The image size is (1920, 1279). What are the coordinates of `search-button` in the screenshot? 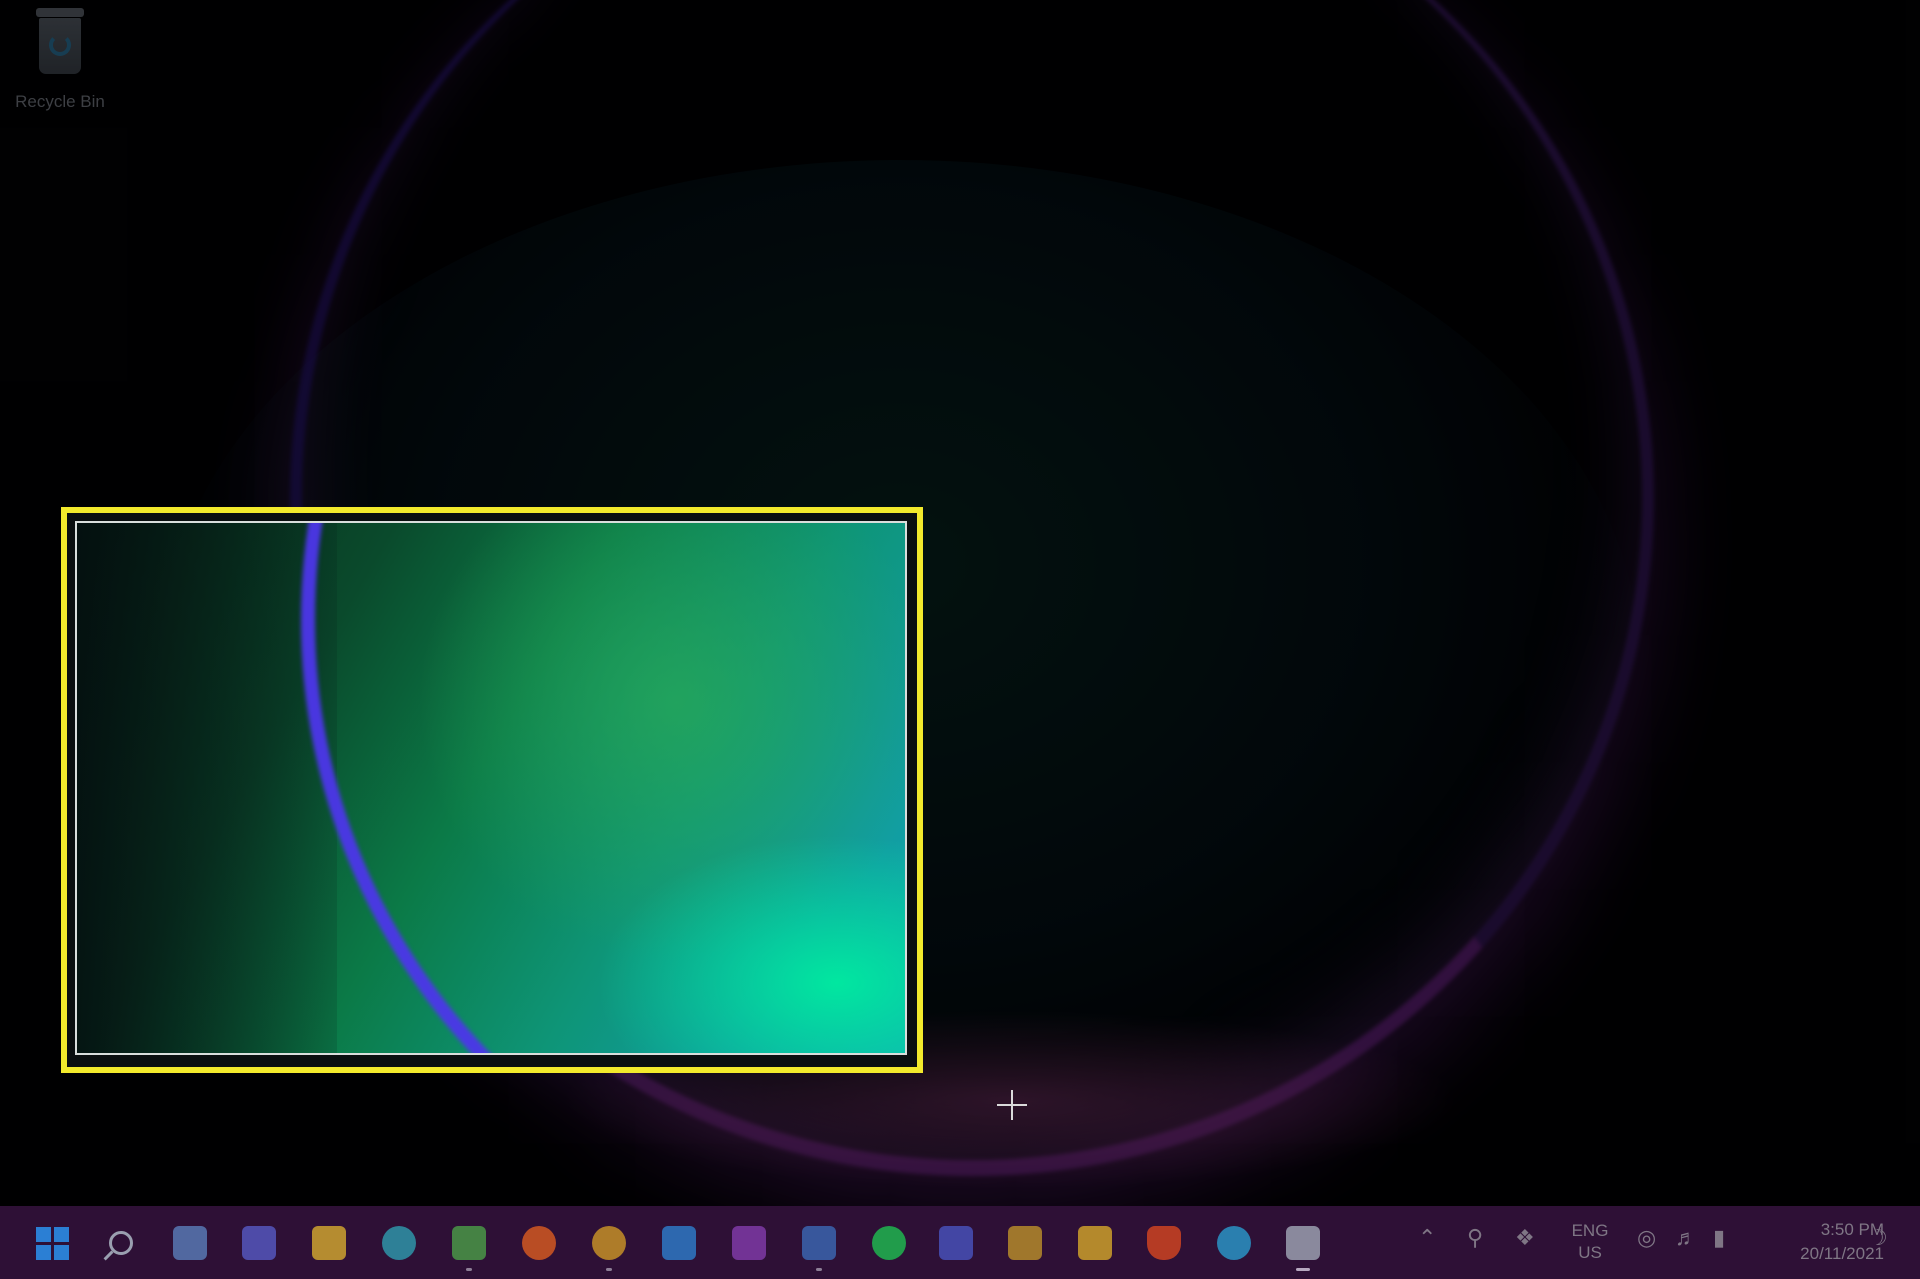 It's located at (121, 1243).